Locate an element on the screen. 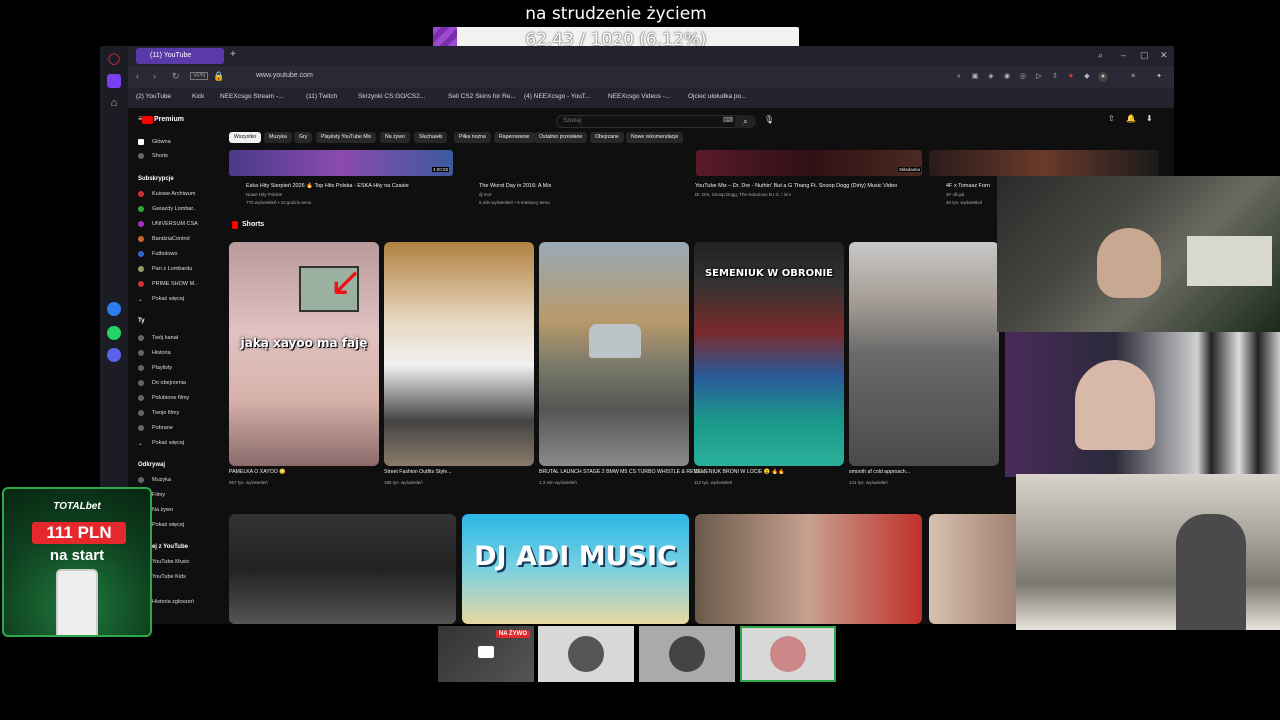  maximize-icon: ▢ is located at coordinates (1144, 55).